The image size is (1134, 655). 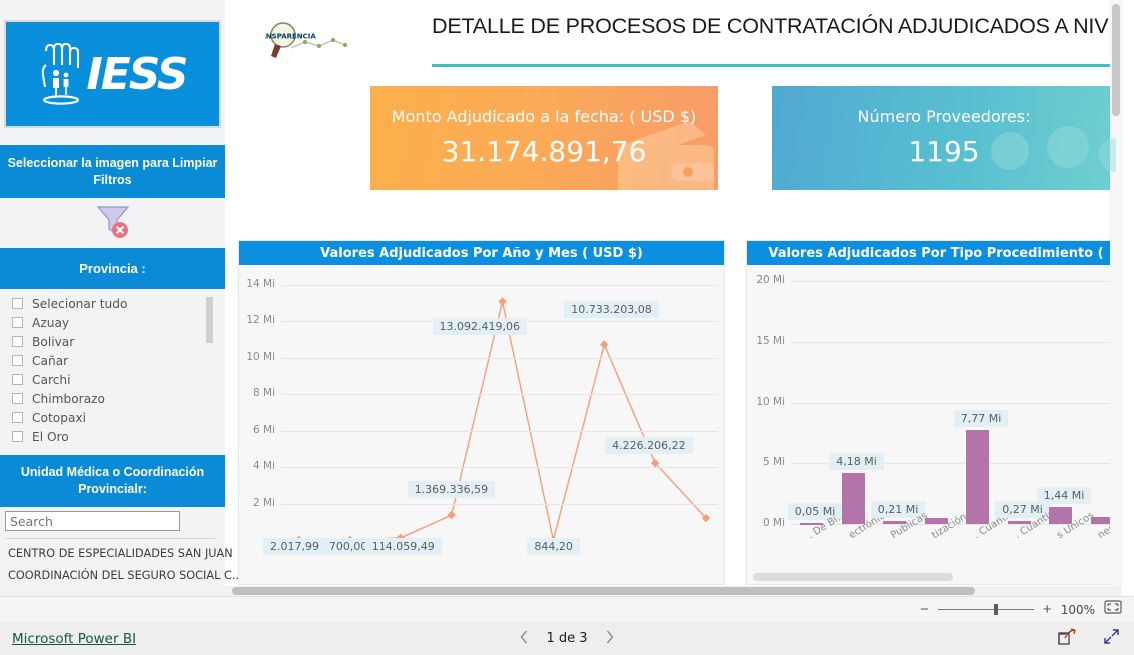 What do you see at coordinates (112, 268) in the screenshot?
I see `provincia-slicer-header: Provincia :` at bounding box center [112, 268].